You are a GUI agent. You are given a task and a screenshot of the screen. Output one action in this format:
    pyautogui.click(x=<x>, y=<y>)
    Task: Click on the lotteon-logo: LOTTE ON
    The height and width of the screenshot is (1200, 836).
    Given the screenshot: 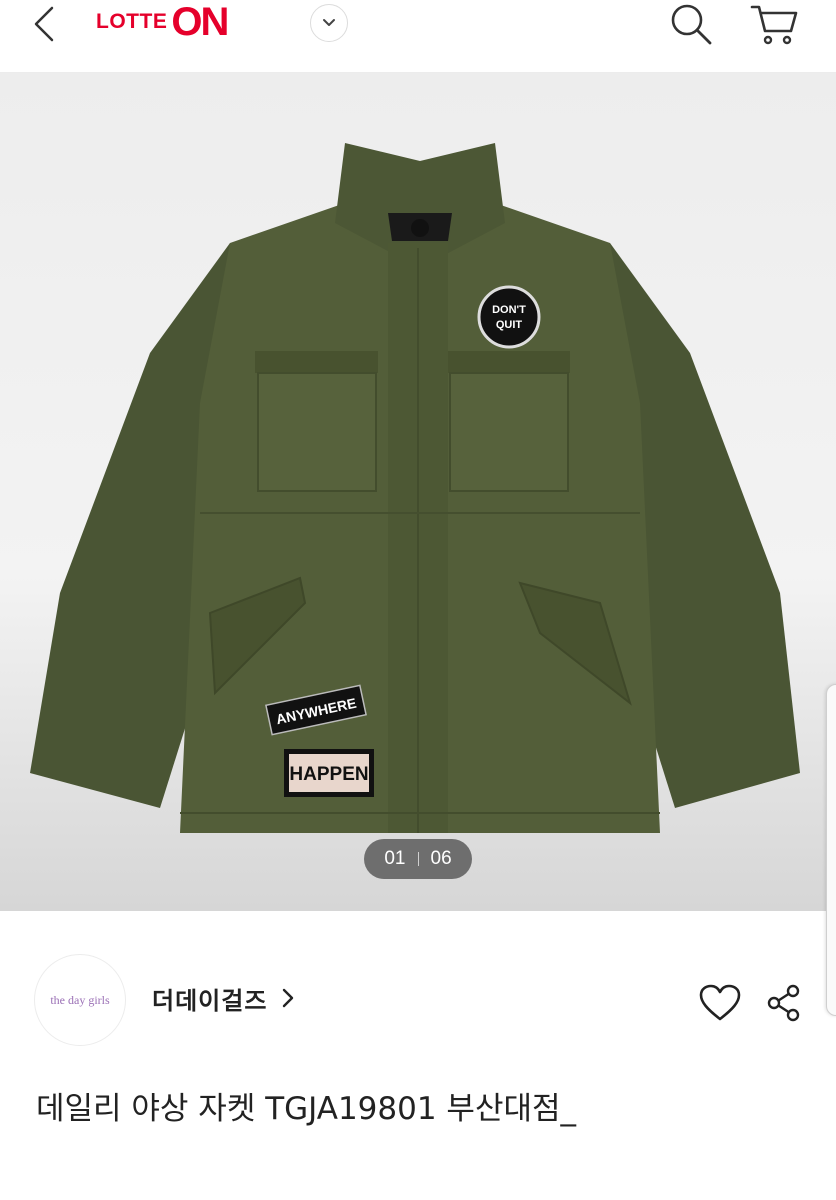 What is the action you would take?
    pyautogui.click(x=162, y=22)
    